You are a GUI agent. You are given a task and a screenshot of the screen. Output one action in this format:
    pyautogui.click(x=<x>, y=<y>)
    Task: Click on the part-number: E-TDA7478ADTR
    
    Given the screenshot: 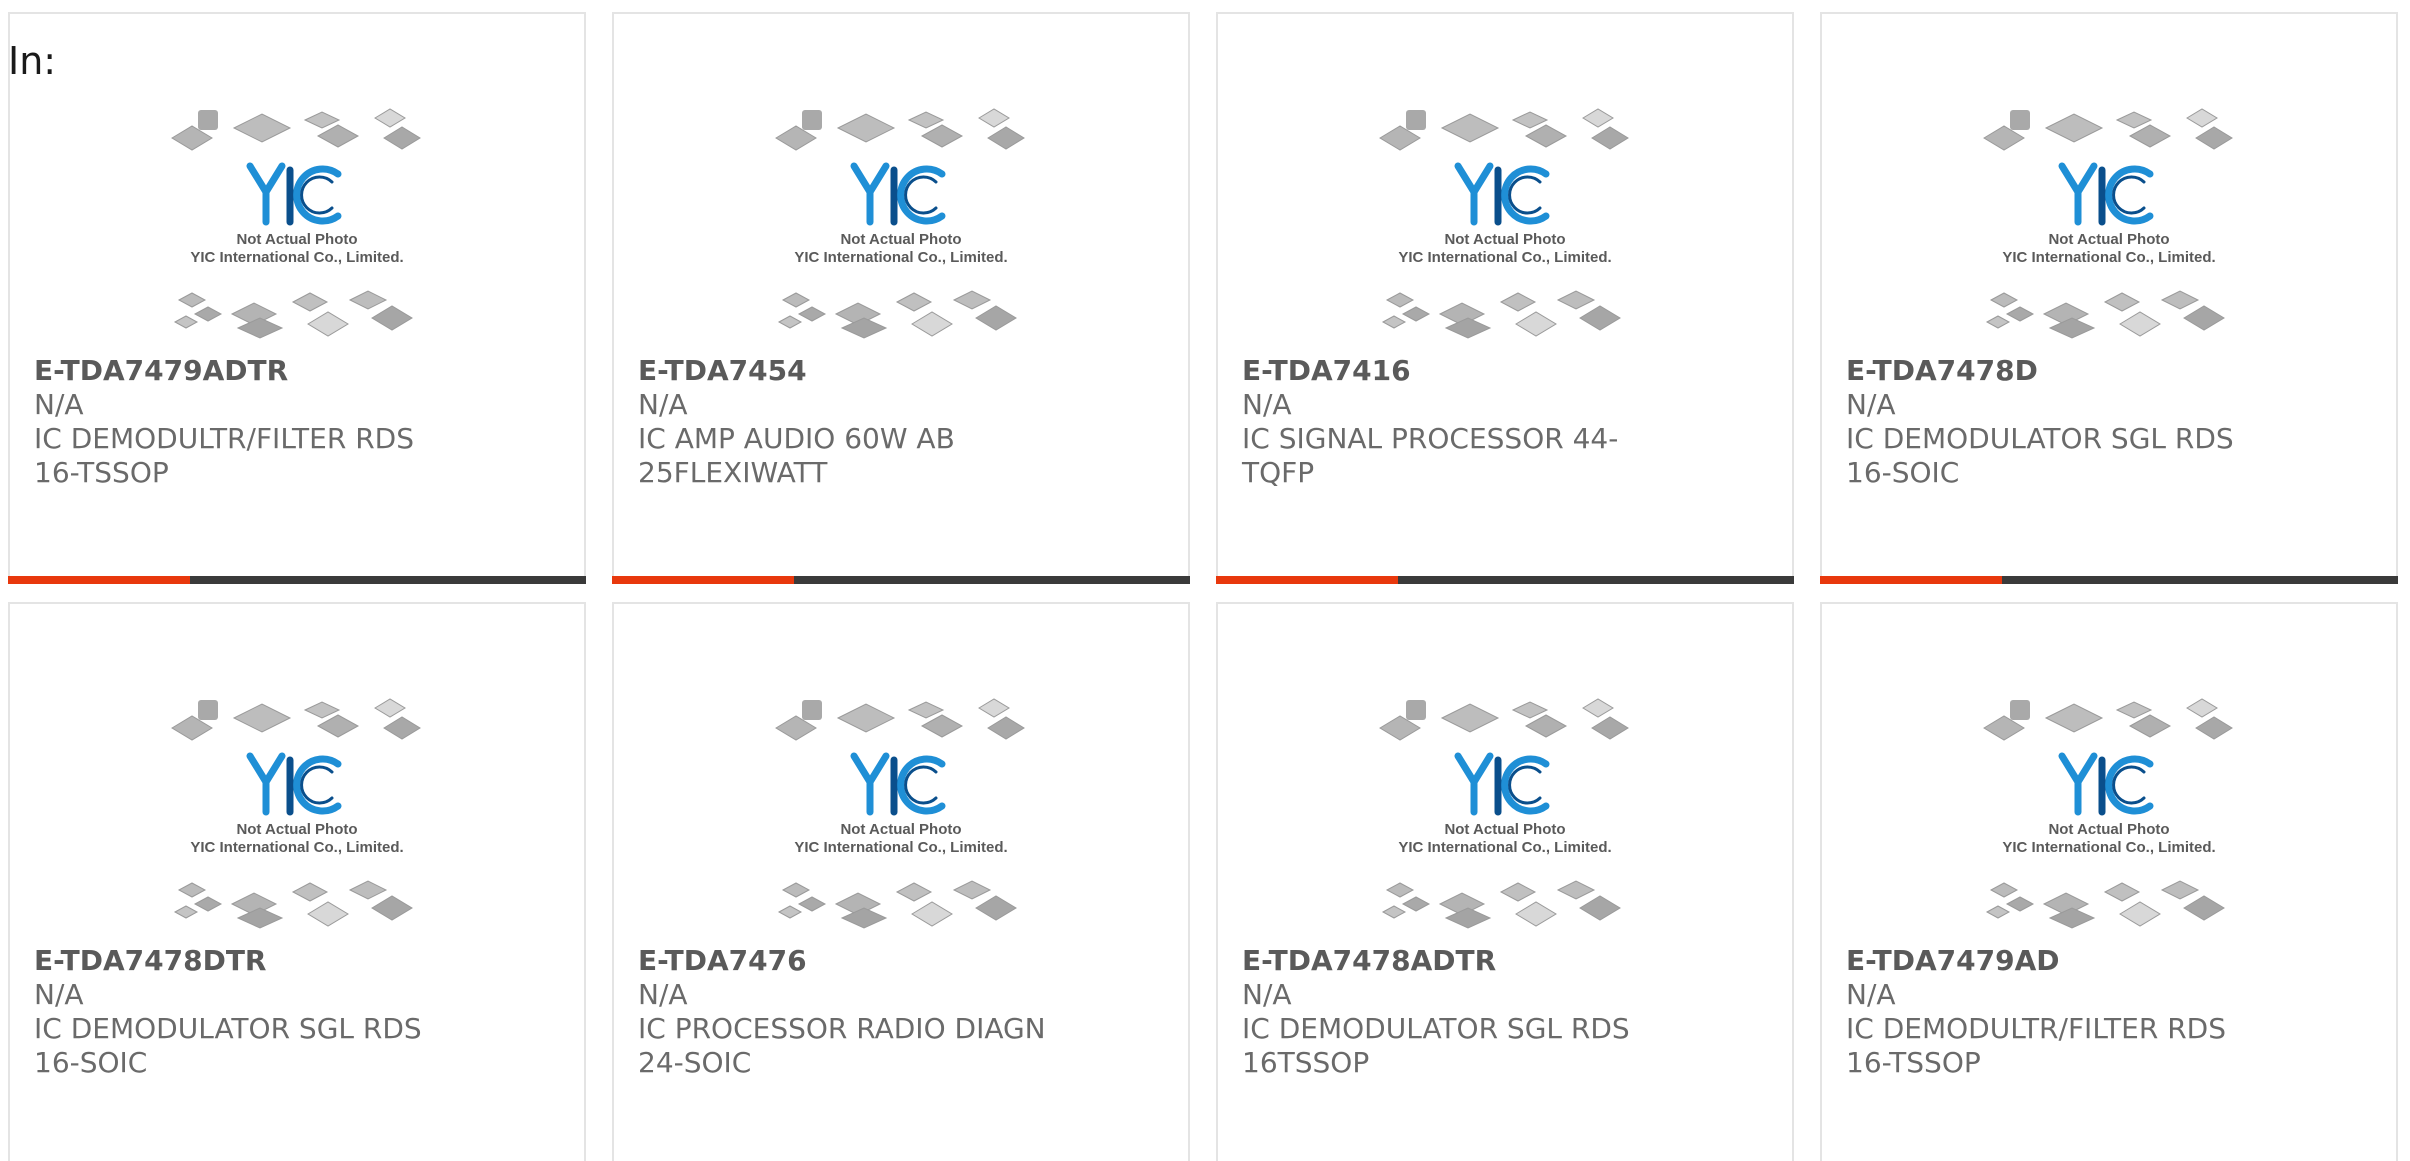 What is the action you would take?
    pyautogui.click(x=1369, y=961)
    